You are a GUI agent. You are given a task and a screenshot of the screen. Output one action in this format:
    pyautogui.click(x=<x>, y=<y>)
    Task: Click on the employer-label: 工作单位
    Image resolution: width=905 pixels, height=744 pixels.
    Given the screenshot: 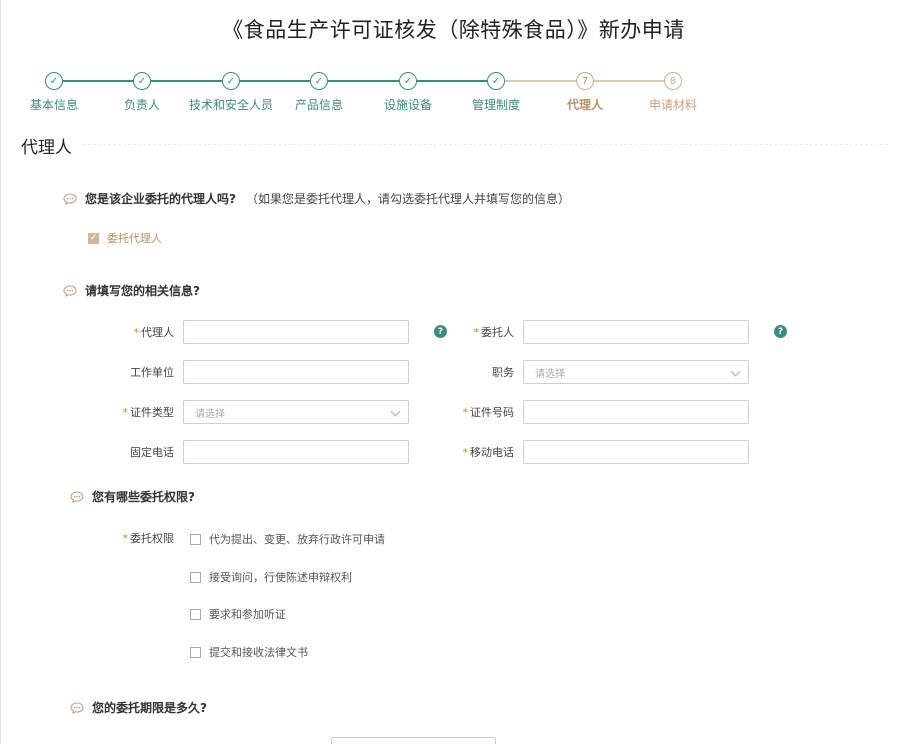 What is the action you would take?
    pyautogui.click(x=152, y=372)
    